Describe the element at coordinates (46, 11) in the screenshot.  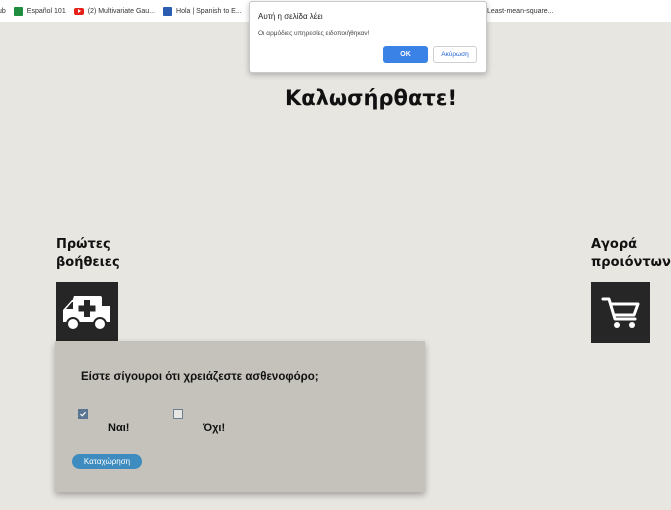
I see `bookmark-label: Español 101` at that location.